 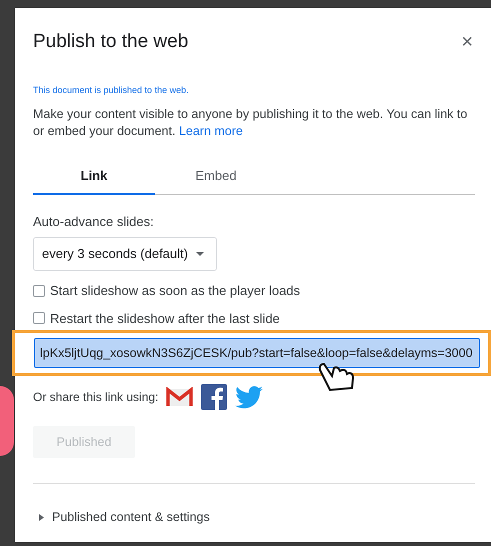 I want to click on tab: Embed, so click(x=216, y=180).